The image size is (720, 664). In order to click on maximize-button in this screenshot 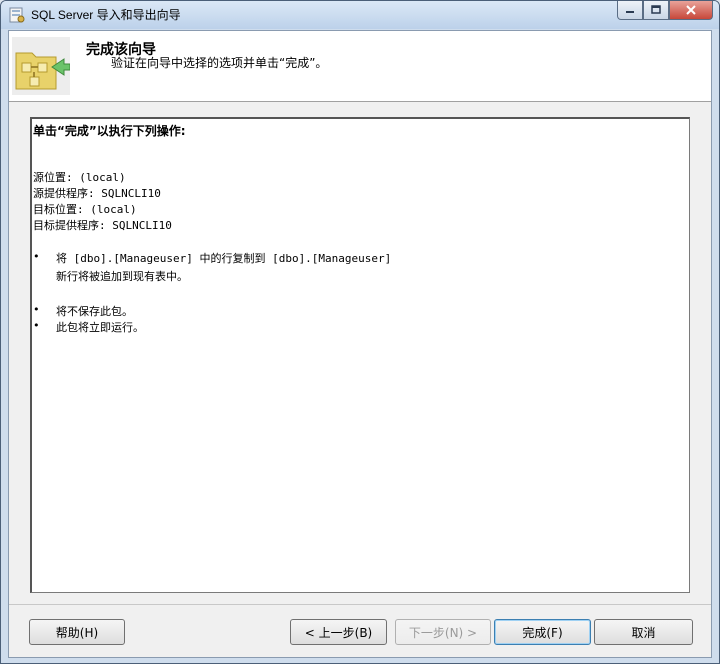, I will do `click(656, 10)`.